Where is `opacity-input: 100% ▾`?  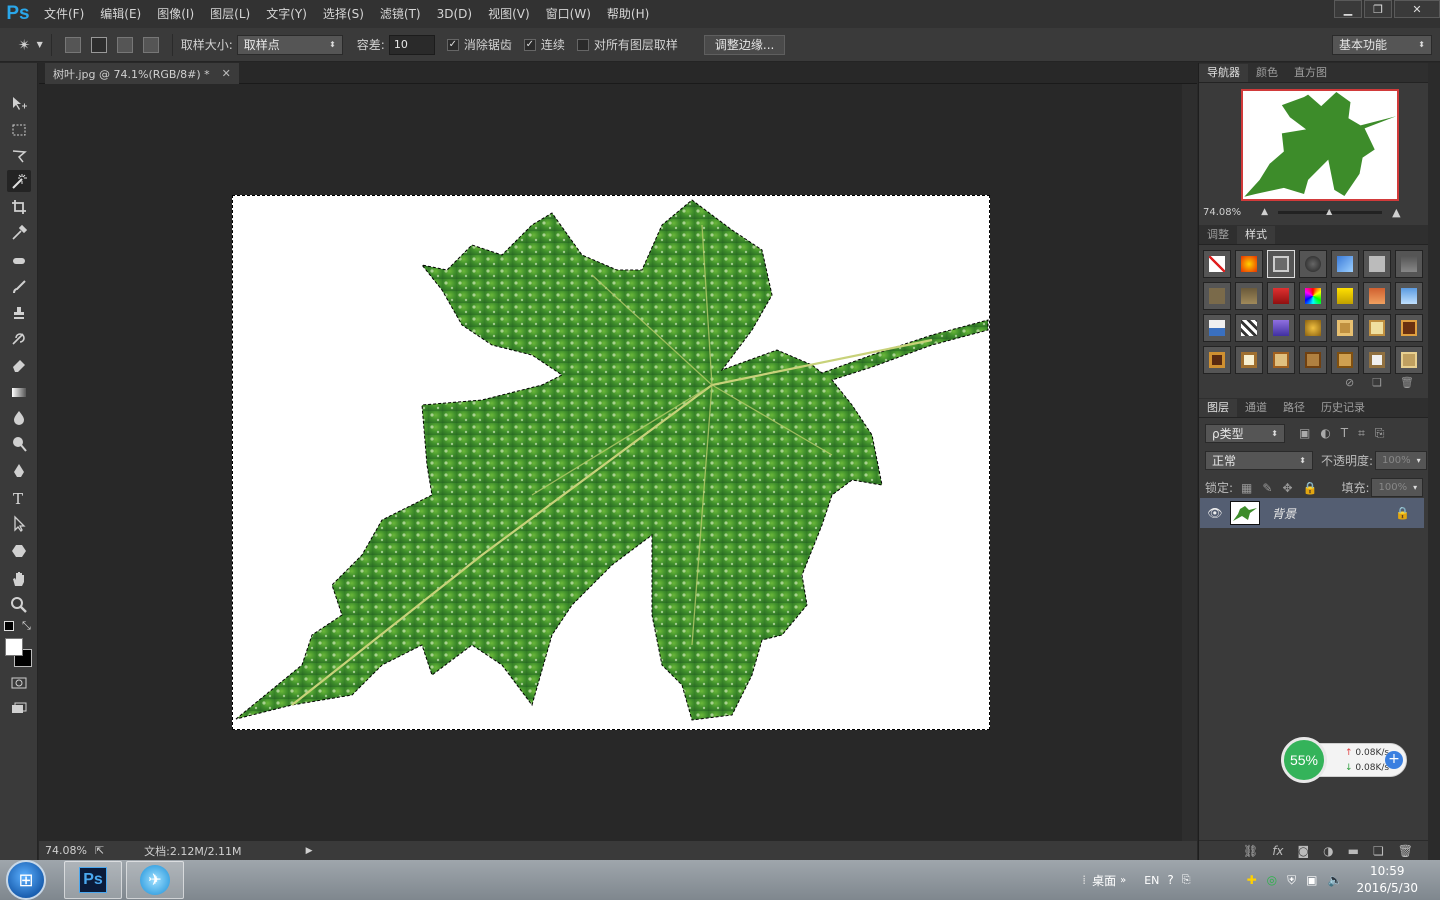 opacity-input: 100% ▾ is located at coordinates (1401, 460).